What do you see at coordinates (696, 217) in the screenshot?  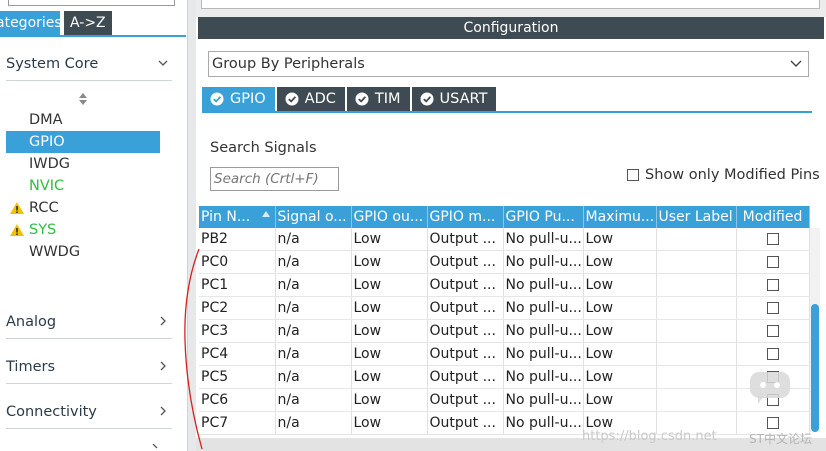 I see `column-header-user-label: User Label` at bounding box center [696, 217].